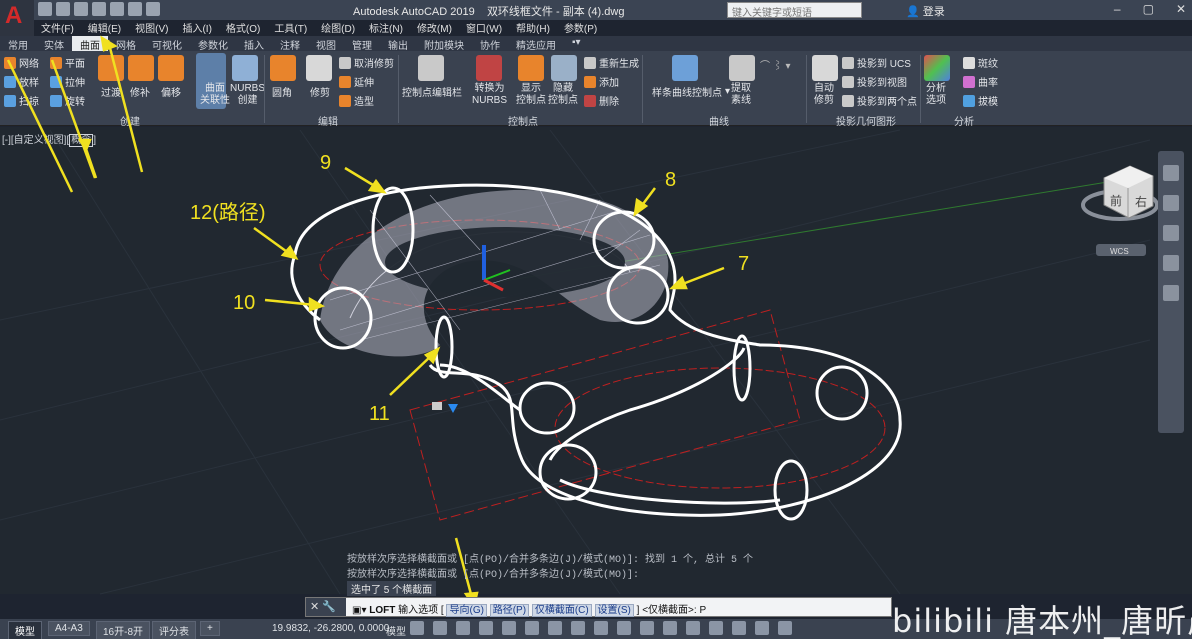  What do you see at coordinates (1171, 263) in the screenshot?
I see `orbit-icon` at bounding box center [1171, 263].